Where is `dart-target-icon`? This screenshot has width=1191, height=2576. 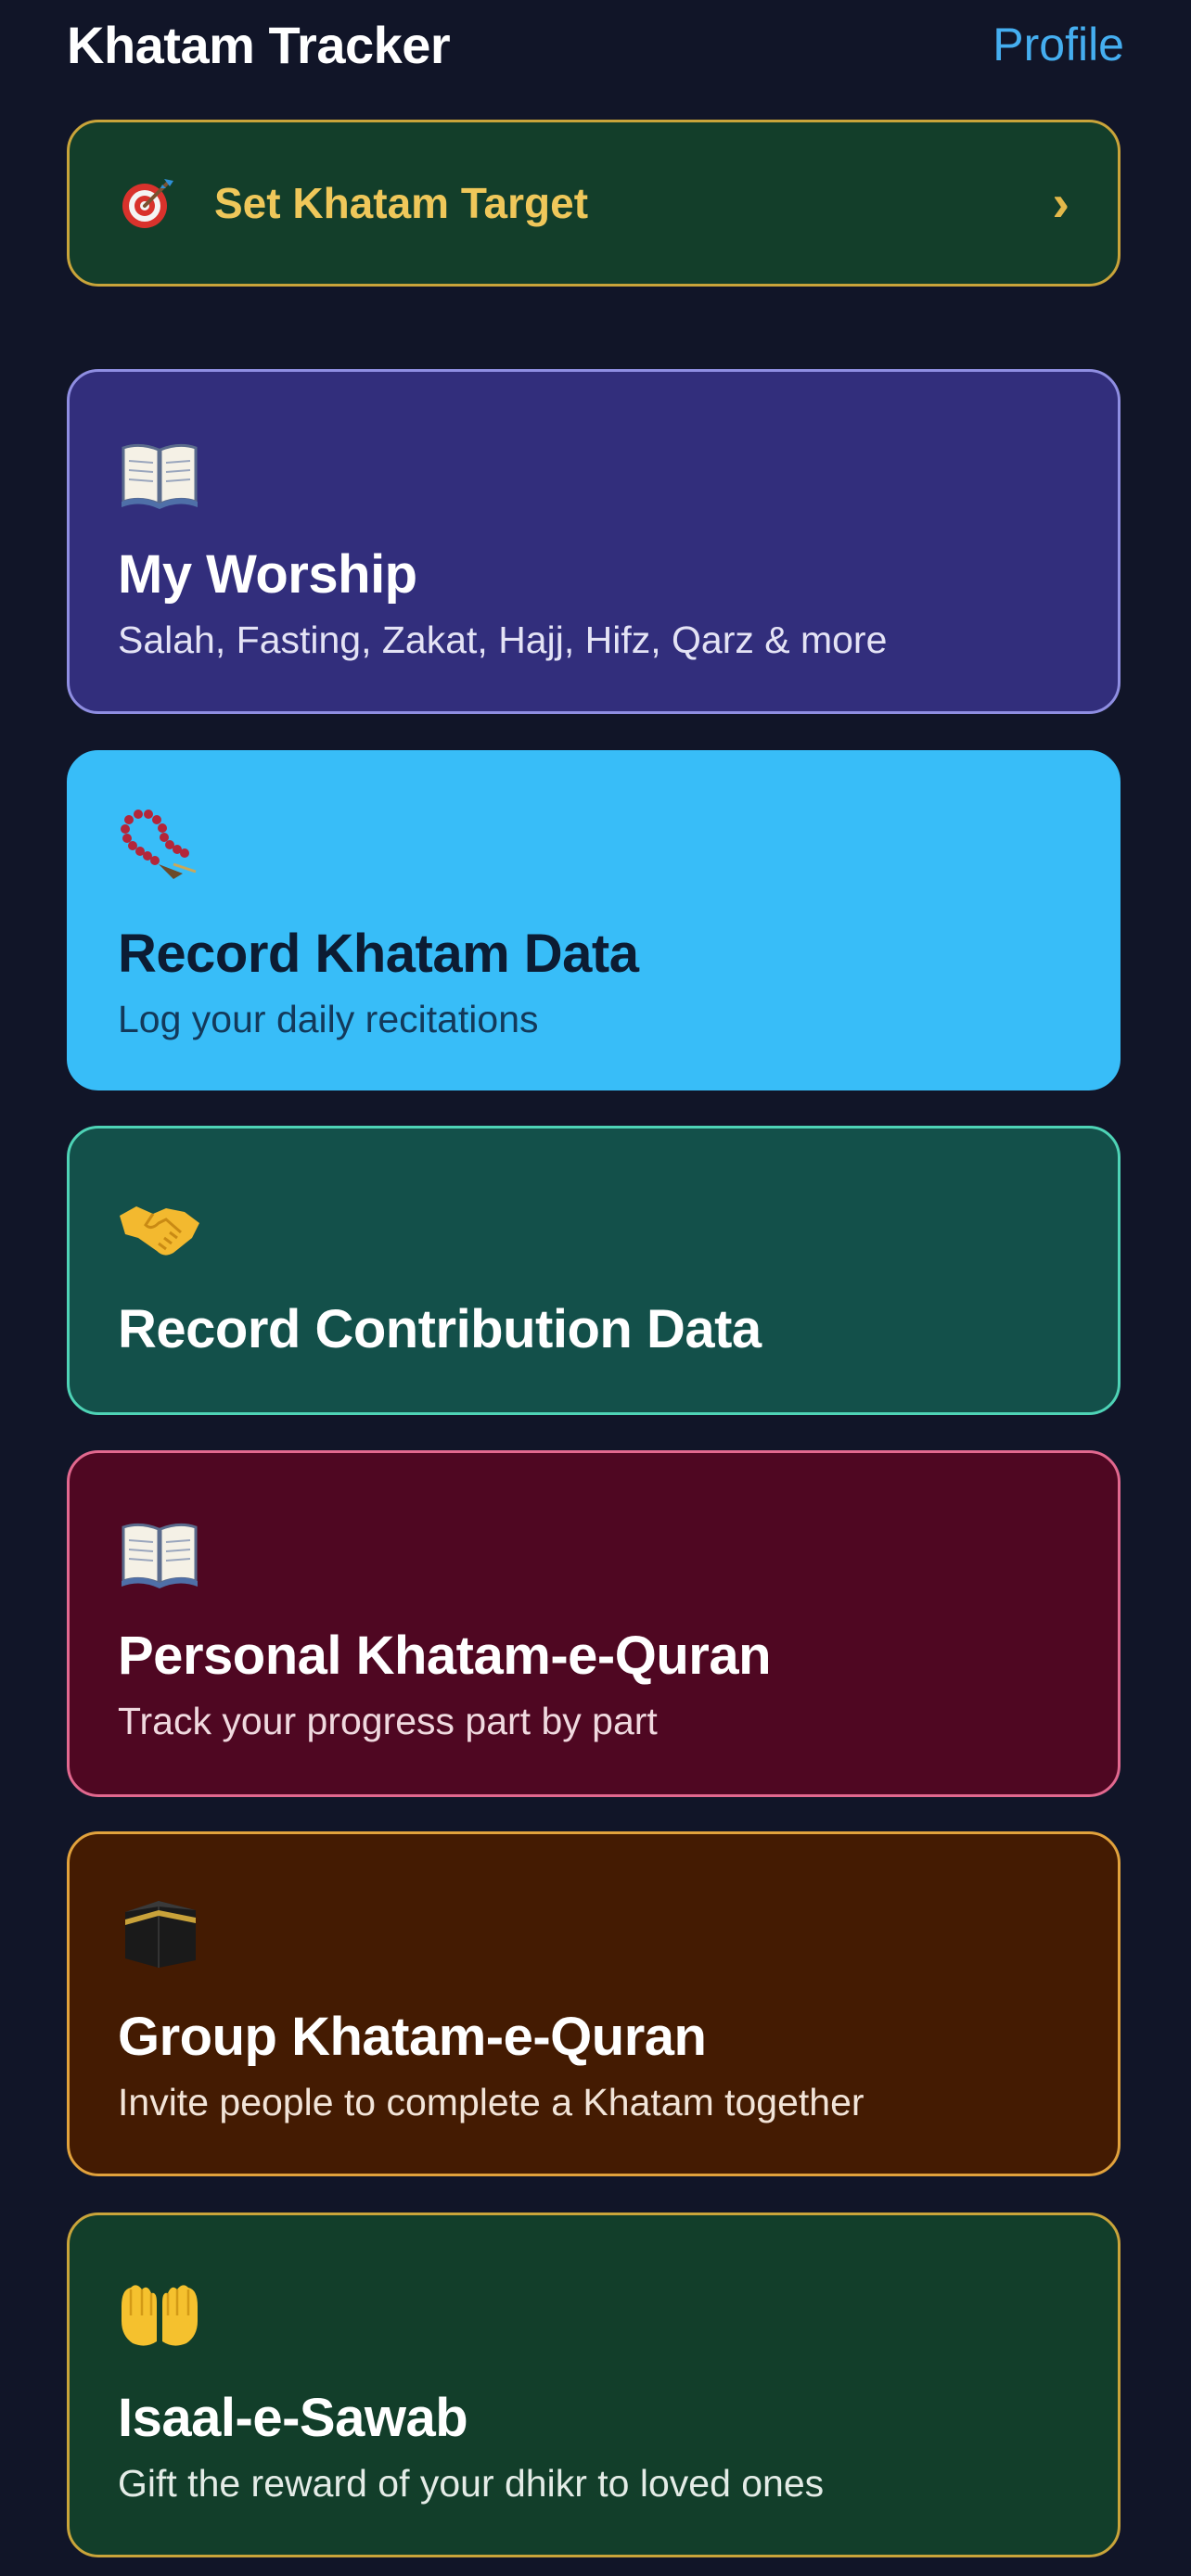 dart-target-icon is located at coordinates (147, 203).